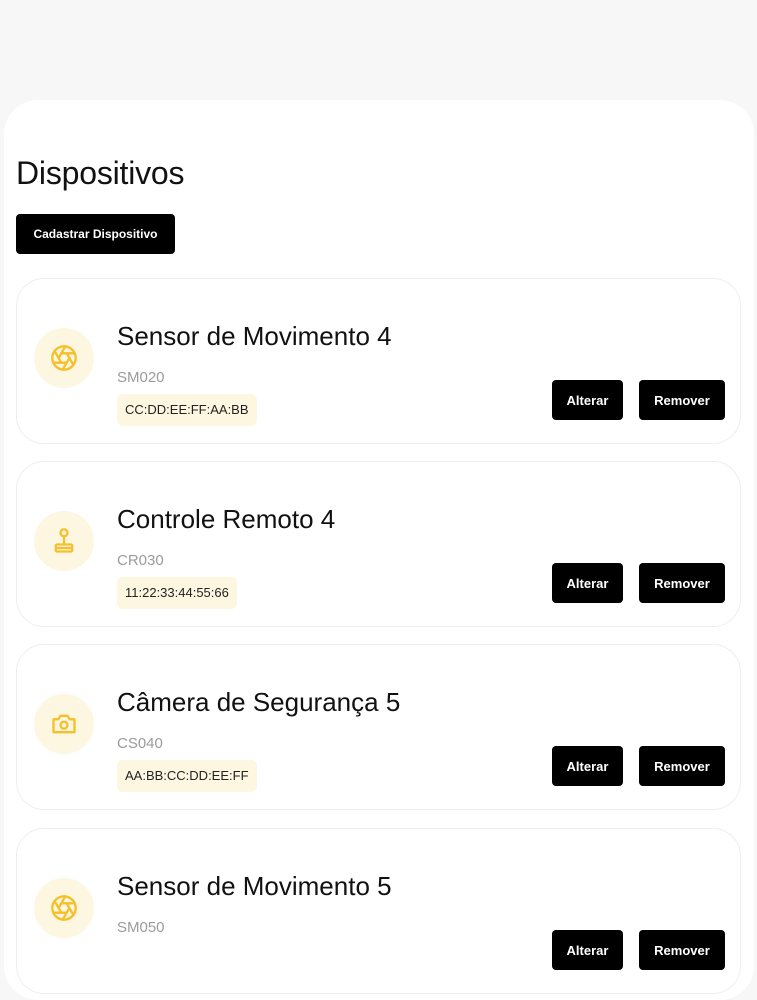 This screenshot has width=757, height=1000. I want to click on device-code: CR030, so click(140, 560).